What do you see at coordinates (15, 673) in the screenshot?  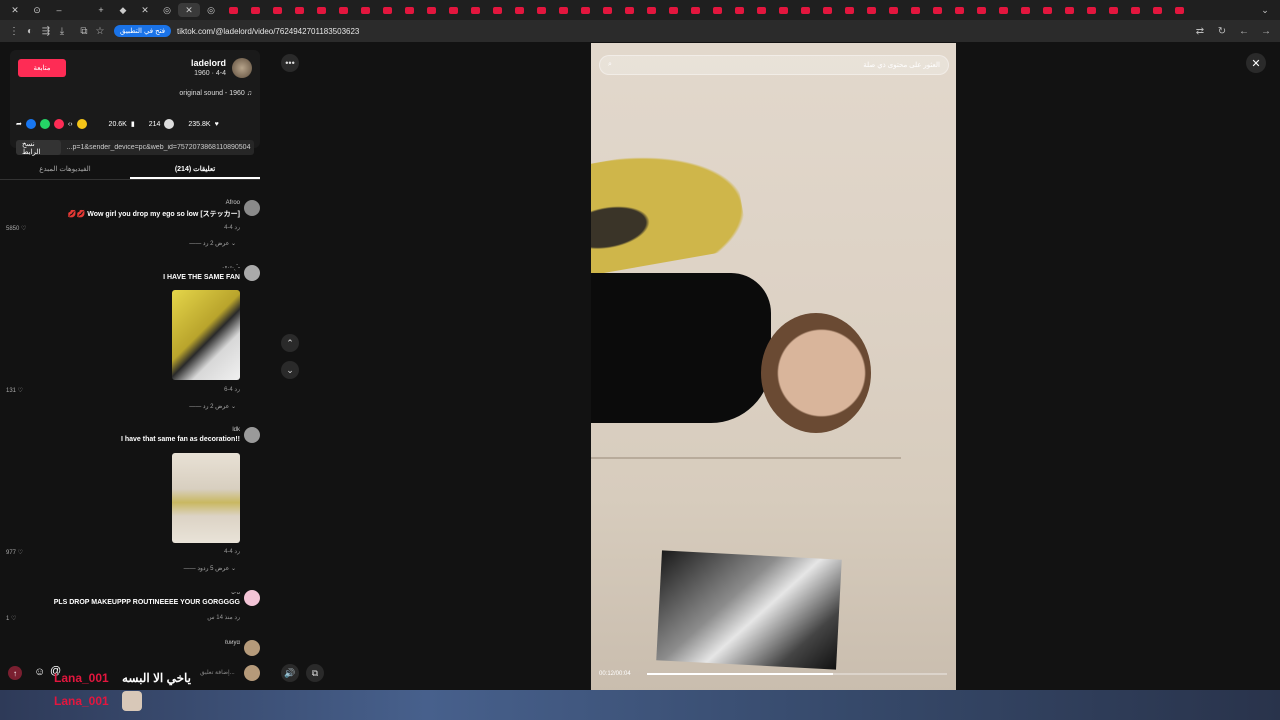 I see `send-icon: ↑` at bounding box center [15, 673].